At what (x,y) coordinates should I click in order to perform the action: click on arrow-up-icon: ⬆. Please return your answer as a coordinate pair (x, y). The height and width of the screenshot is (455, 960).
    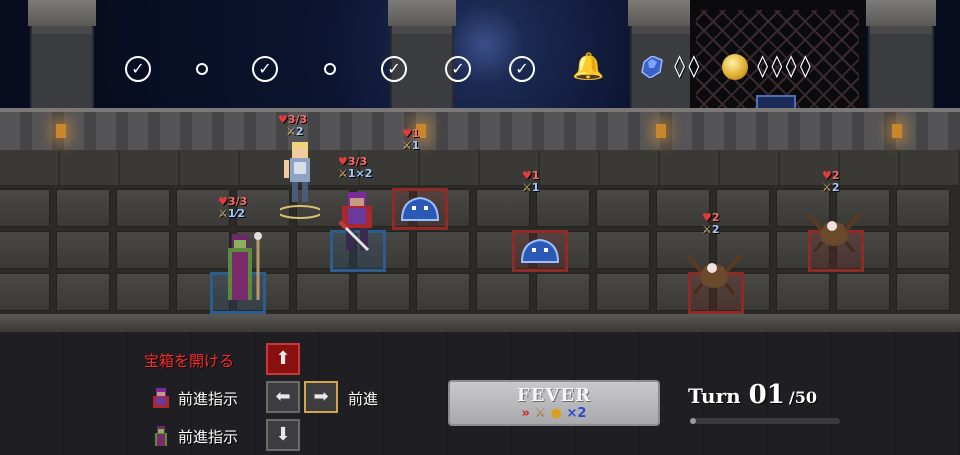
    Looking at the image, I should click on (283, 358).